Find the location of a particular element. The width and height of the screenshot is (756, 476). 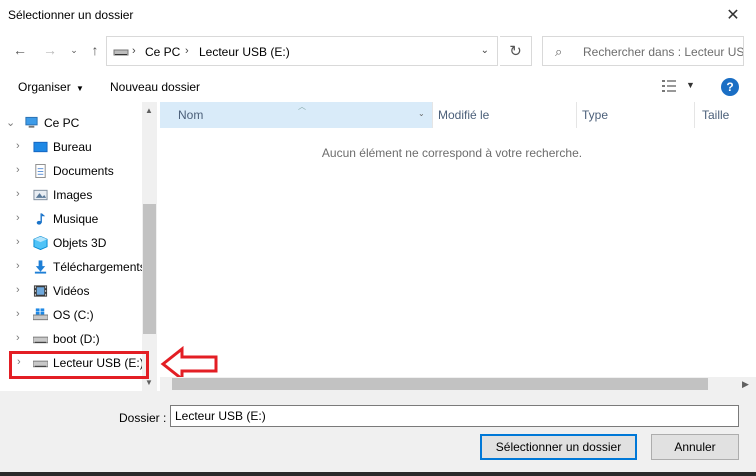

pc-icon is located at coordinates (31, 122).